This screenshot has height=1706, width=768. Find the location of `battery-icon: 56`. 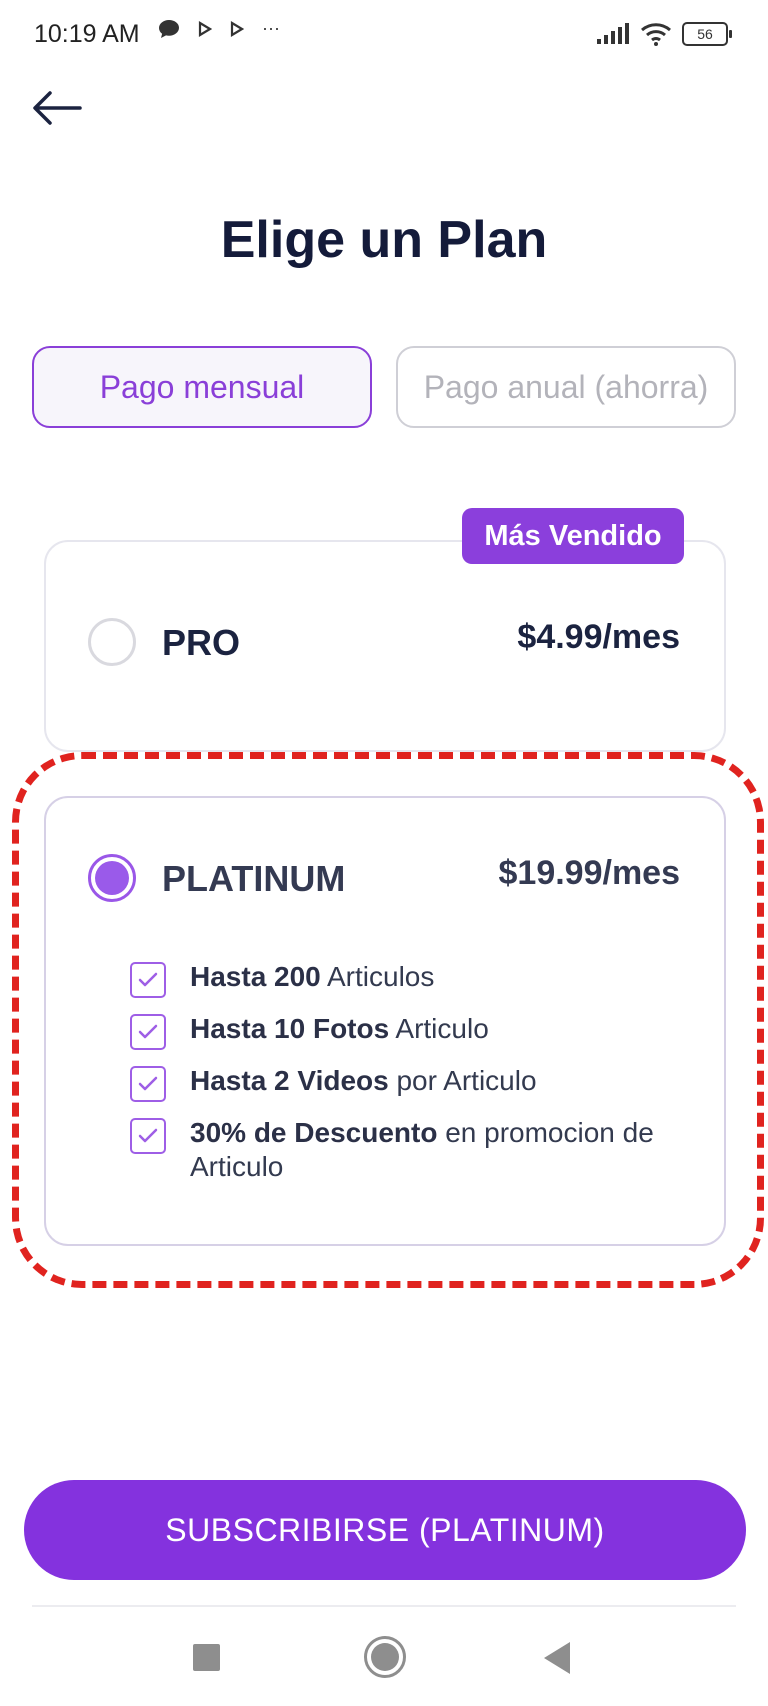

battery-icon: 56 is located at coordinates (707, 34).